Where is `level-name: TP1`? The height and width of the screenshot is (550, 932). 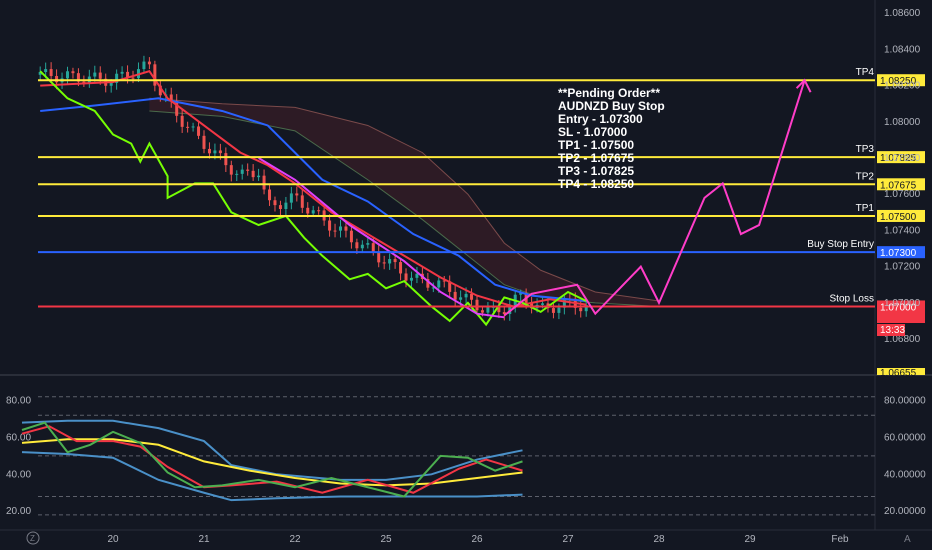
level-name: TP1 is located at coordinates (865, 208).